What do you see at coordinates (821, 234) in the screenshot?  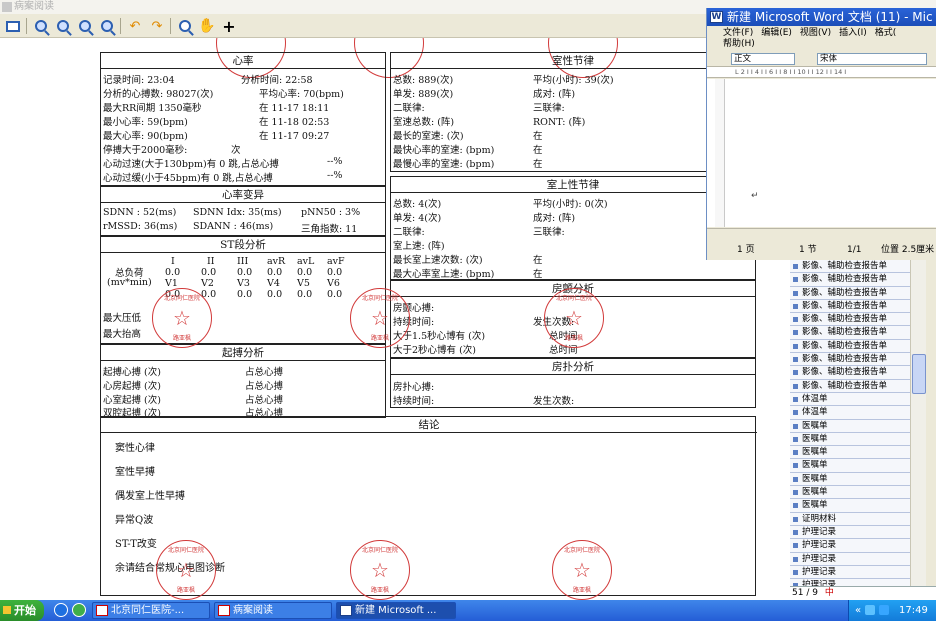 I see `word-view-buttons` at bounding box center [821, 234].